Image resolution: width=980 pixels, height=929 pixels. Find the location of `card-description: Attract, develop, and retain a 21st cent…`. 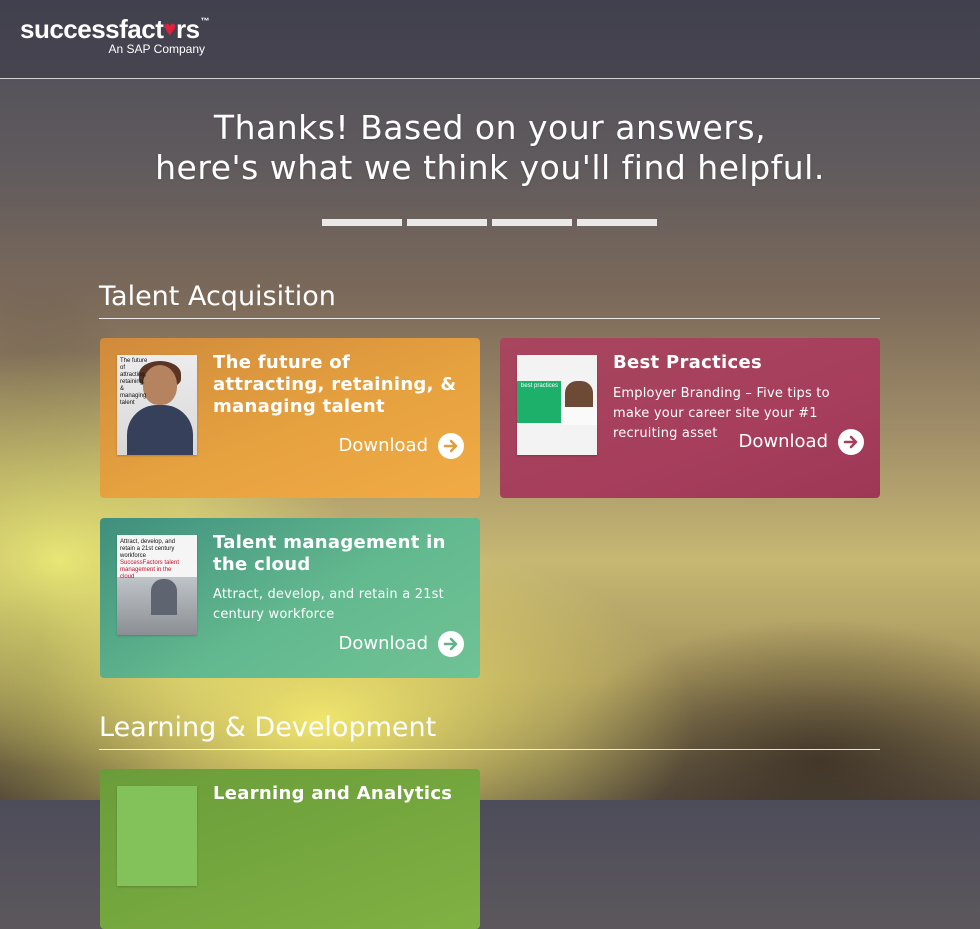

card-description: Attract, develop, and retain a 21st cent… is located at coordinates (328, 604).